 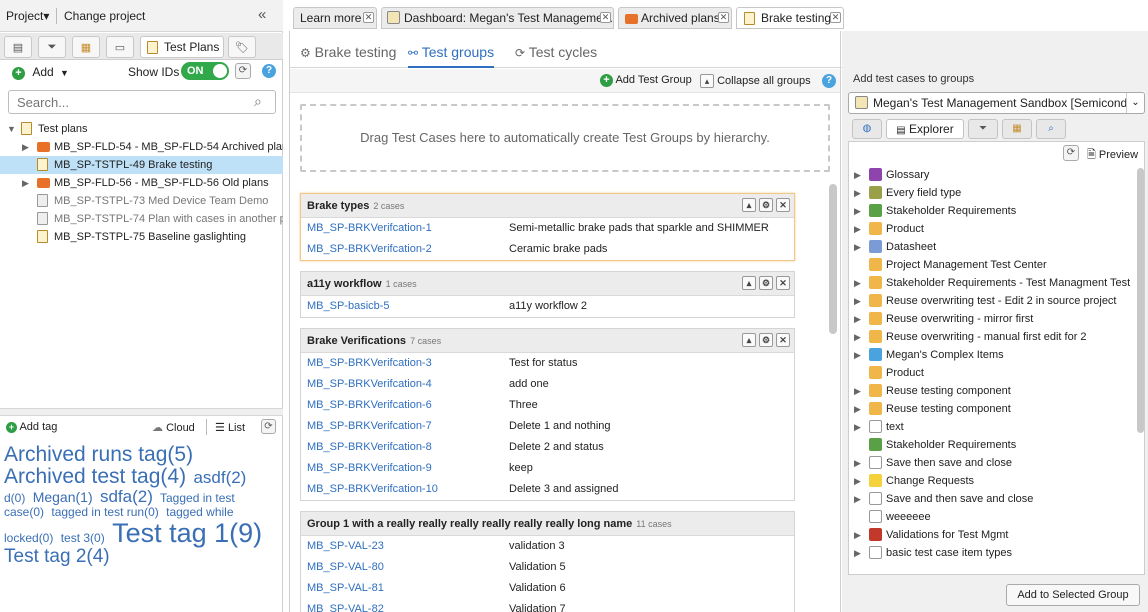 I want to click on tab-window: ▭, so click(x=120, y=47).